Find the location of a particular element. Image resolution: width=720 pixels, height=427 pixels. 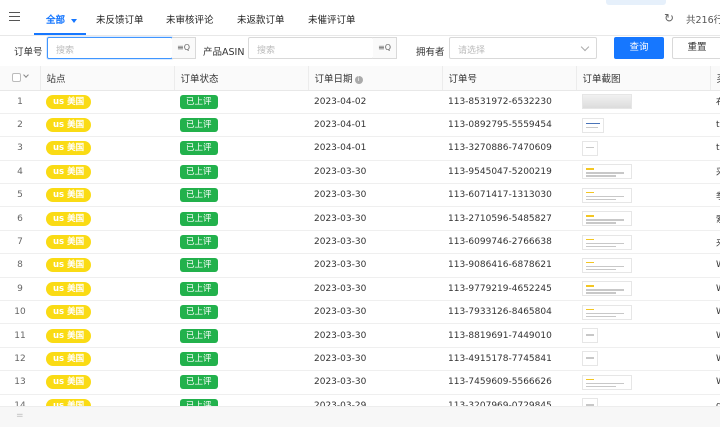

owner-placeholder: 请选择 is located at coordinates (472, 51).